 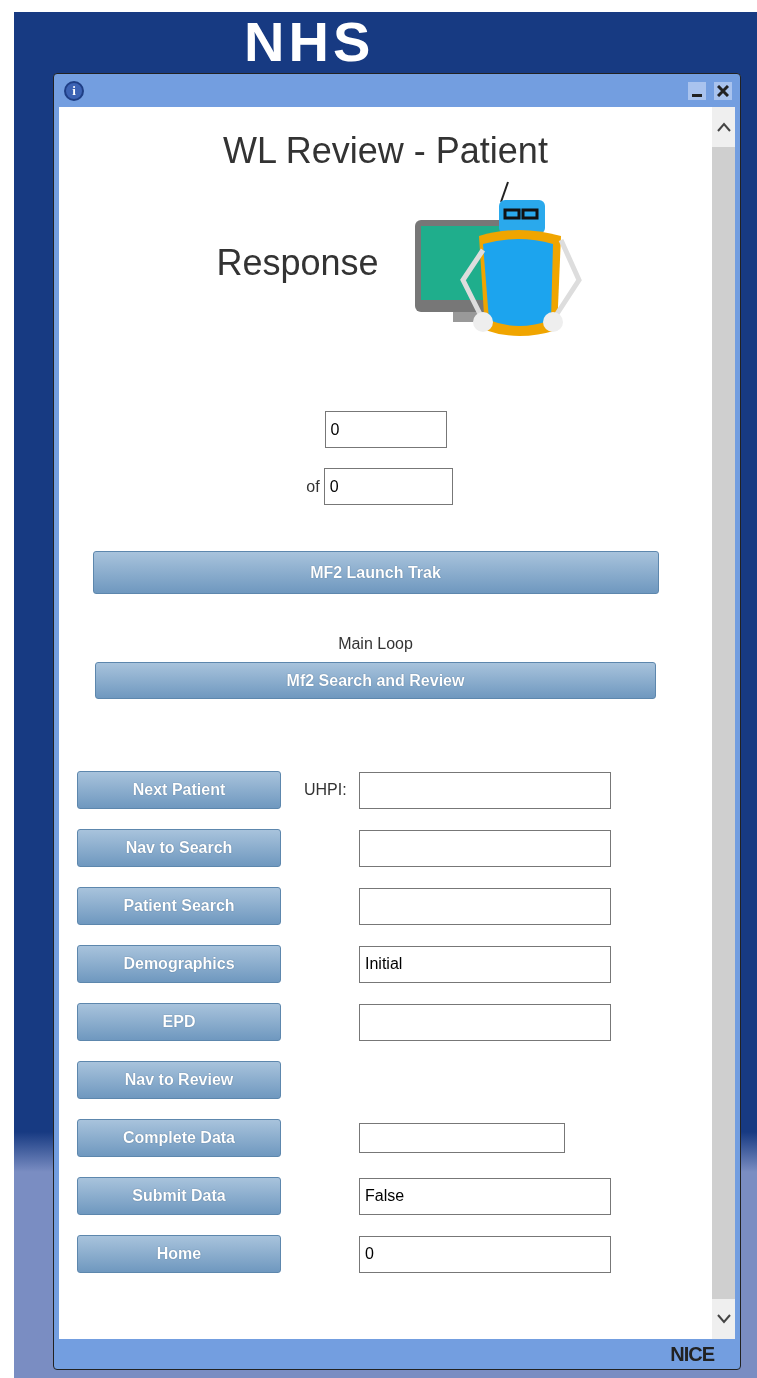 I want to click on minimize-icon, so click(x=697, y=90).